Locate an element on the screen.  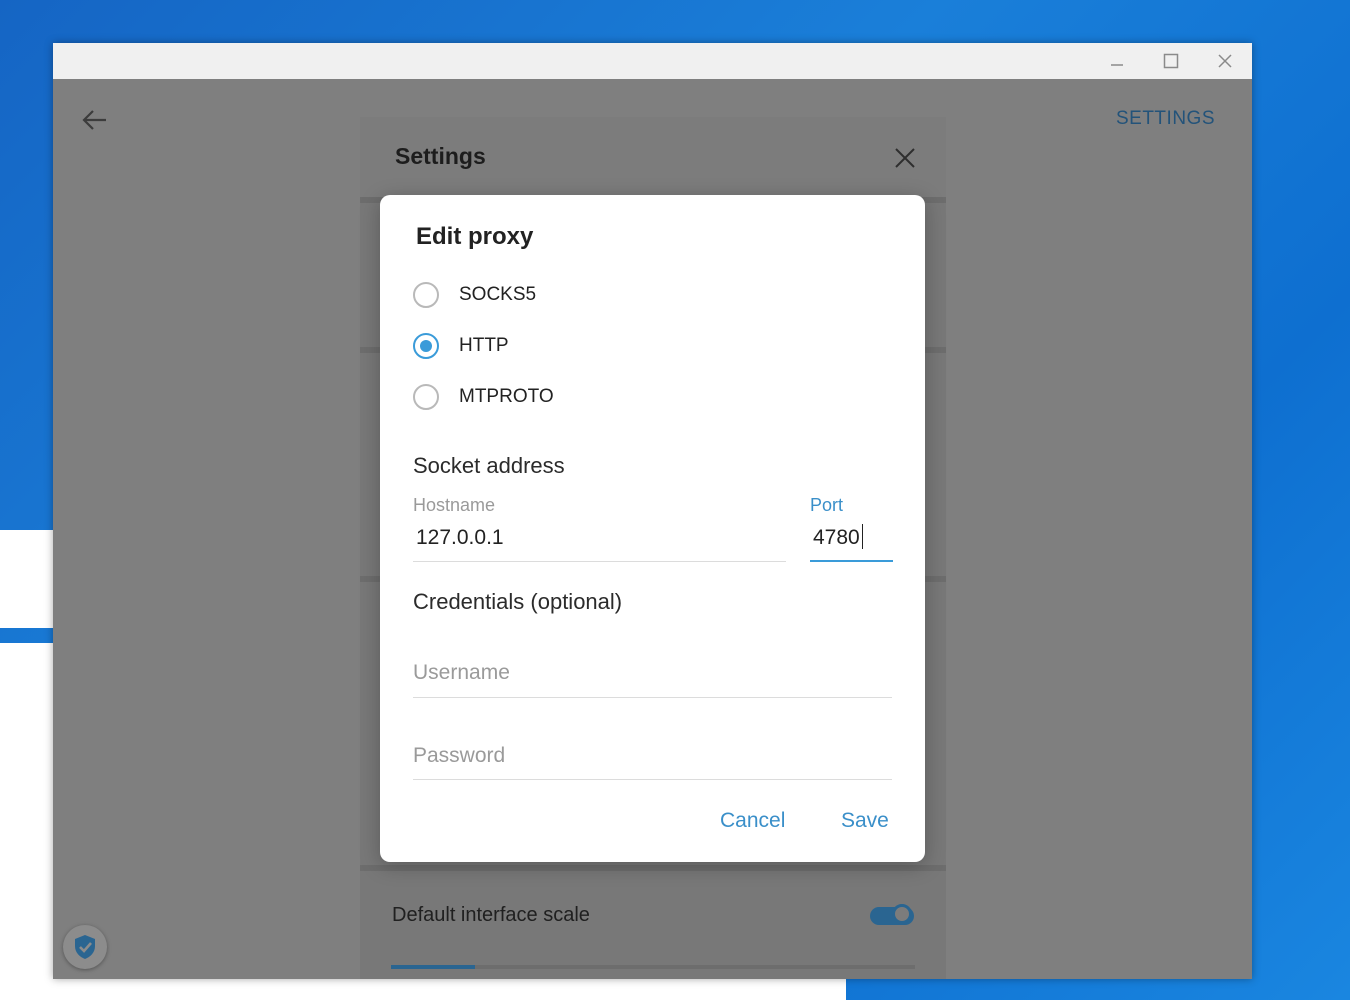
shield-icon is located at coordinates (85, 947).